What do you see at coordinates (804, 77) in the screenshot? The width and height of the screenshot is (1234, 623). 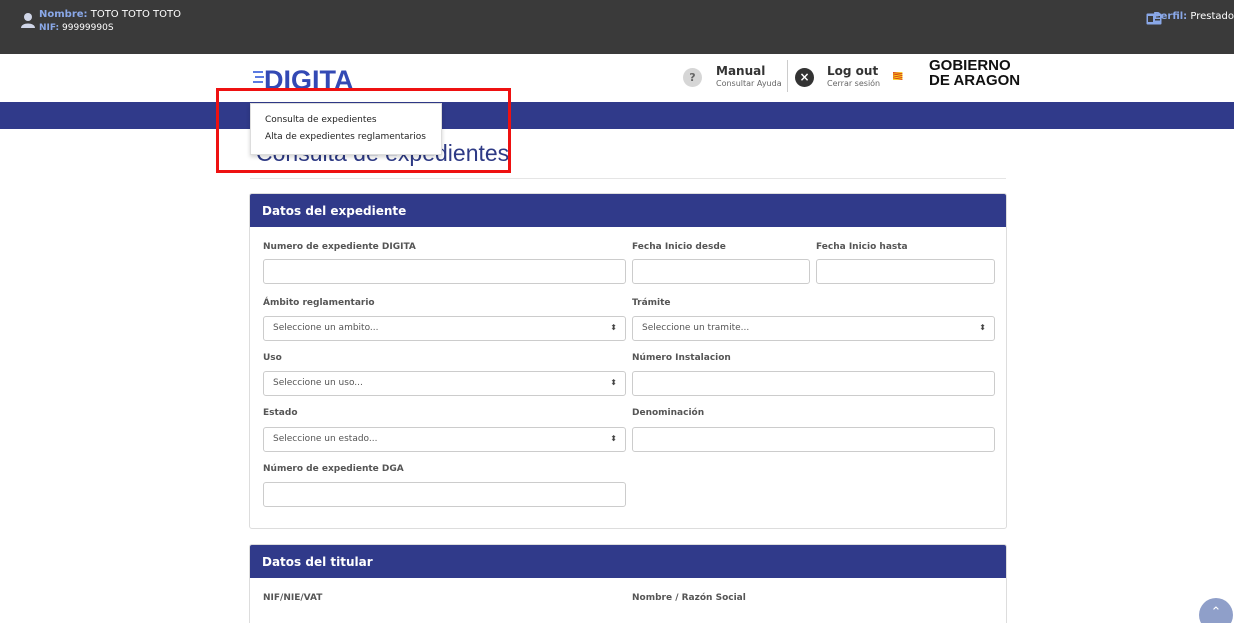 I see `logout-icon: ×` at bounding box center [804, 77].